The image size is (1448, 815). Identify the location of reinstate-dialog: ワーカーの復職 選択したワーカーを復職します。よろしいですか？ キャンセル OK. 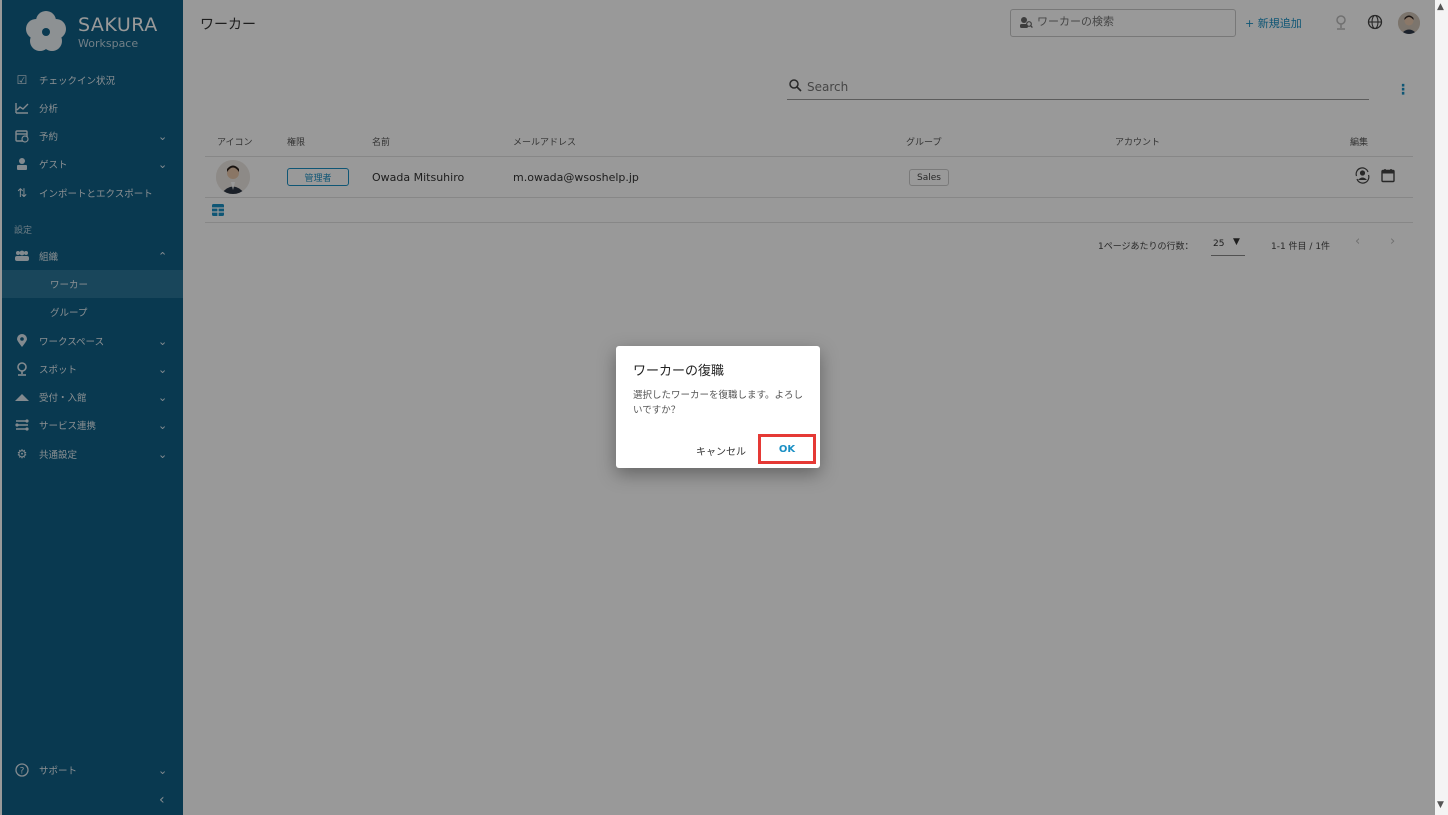
(718, 407).